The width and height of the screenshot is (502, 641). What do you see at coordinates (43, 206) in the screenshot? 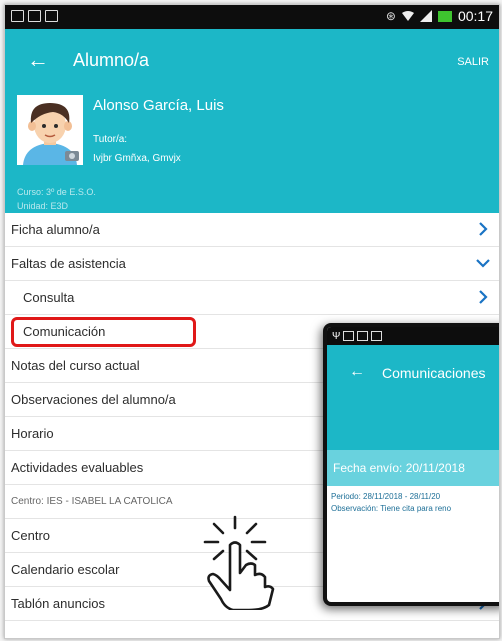
I see `unit-info: Unidad: E3D` at bounding box center [43, 206].